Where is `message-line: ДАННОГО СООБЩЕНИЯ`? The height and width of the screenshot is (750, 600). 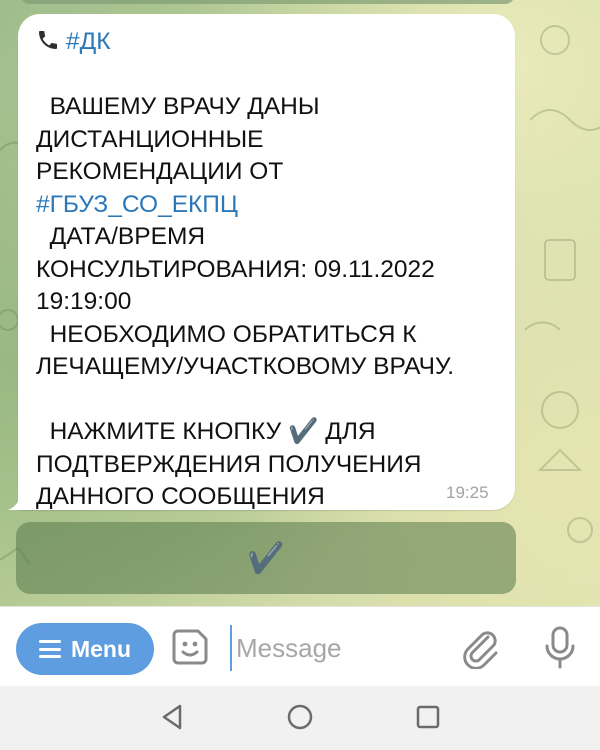 message-line: ДАННОГО СООБЩЕНИЯ is located at coordinates (271, 497).